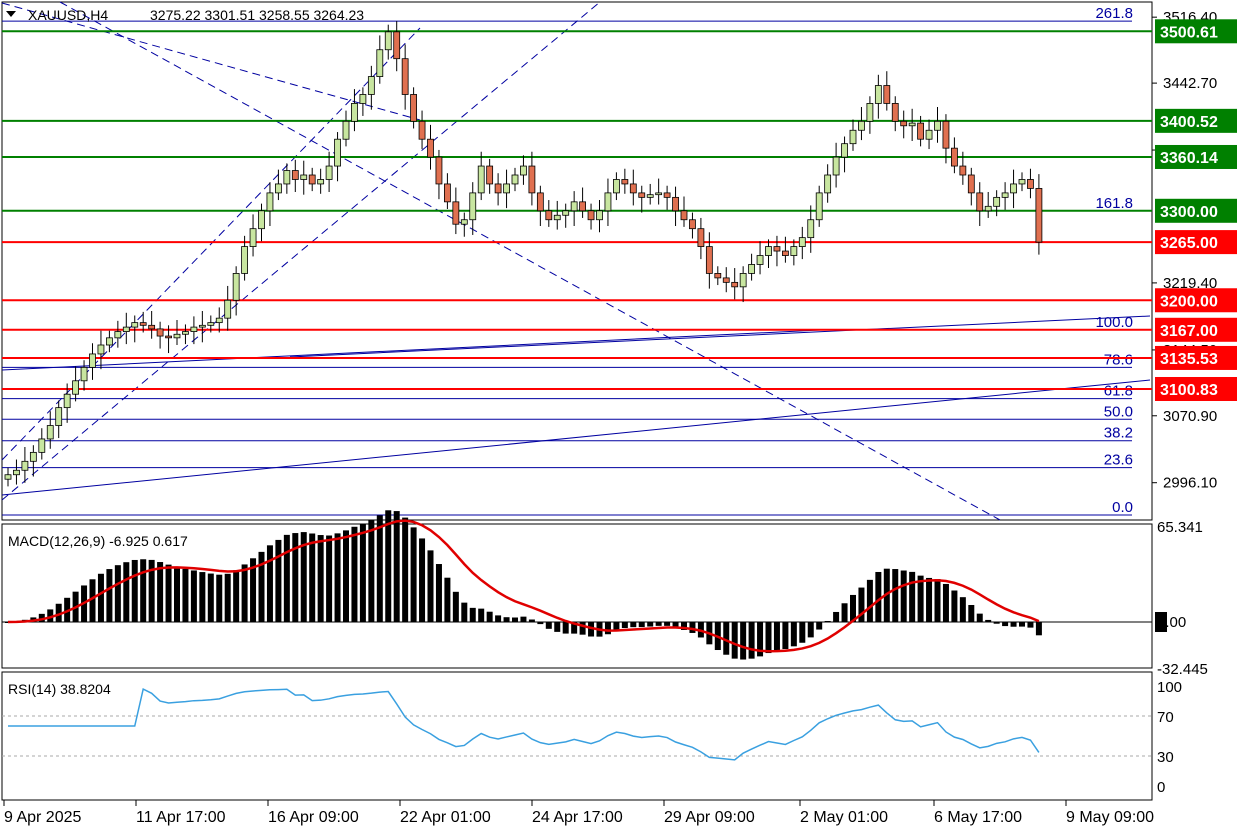 Image resolution: width=1248 pixels, height=832 pixels. I want to click on fib-label: 61.8, so click(1118, 391).